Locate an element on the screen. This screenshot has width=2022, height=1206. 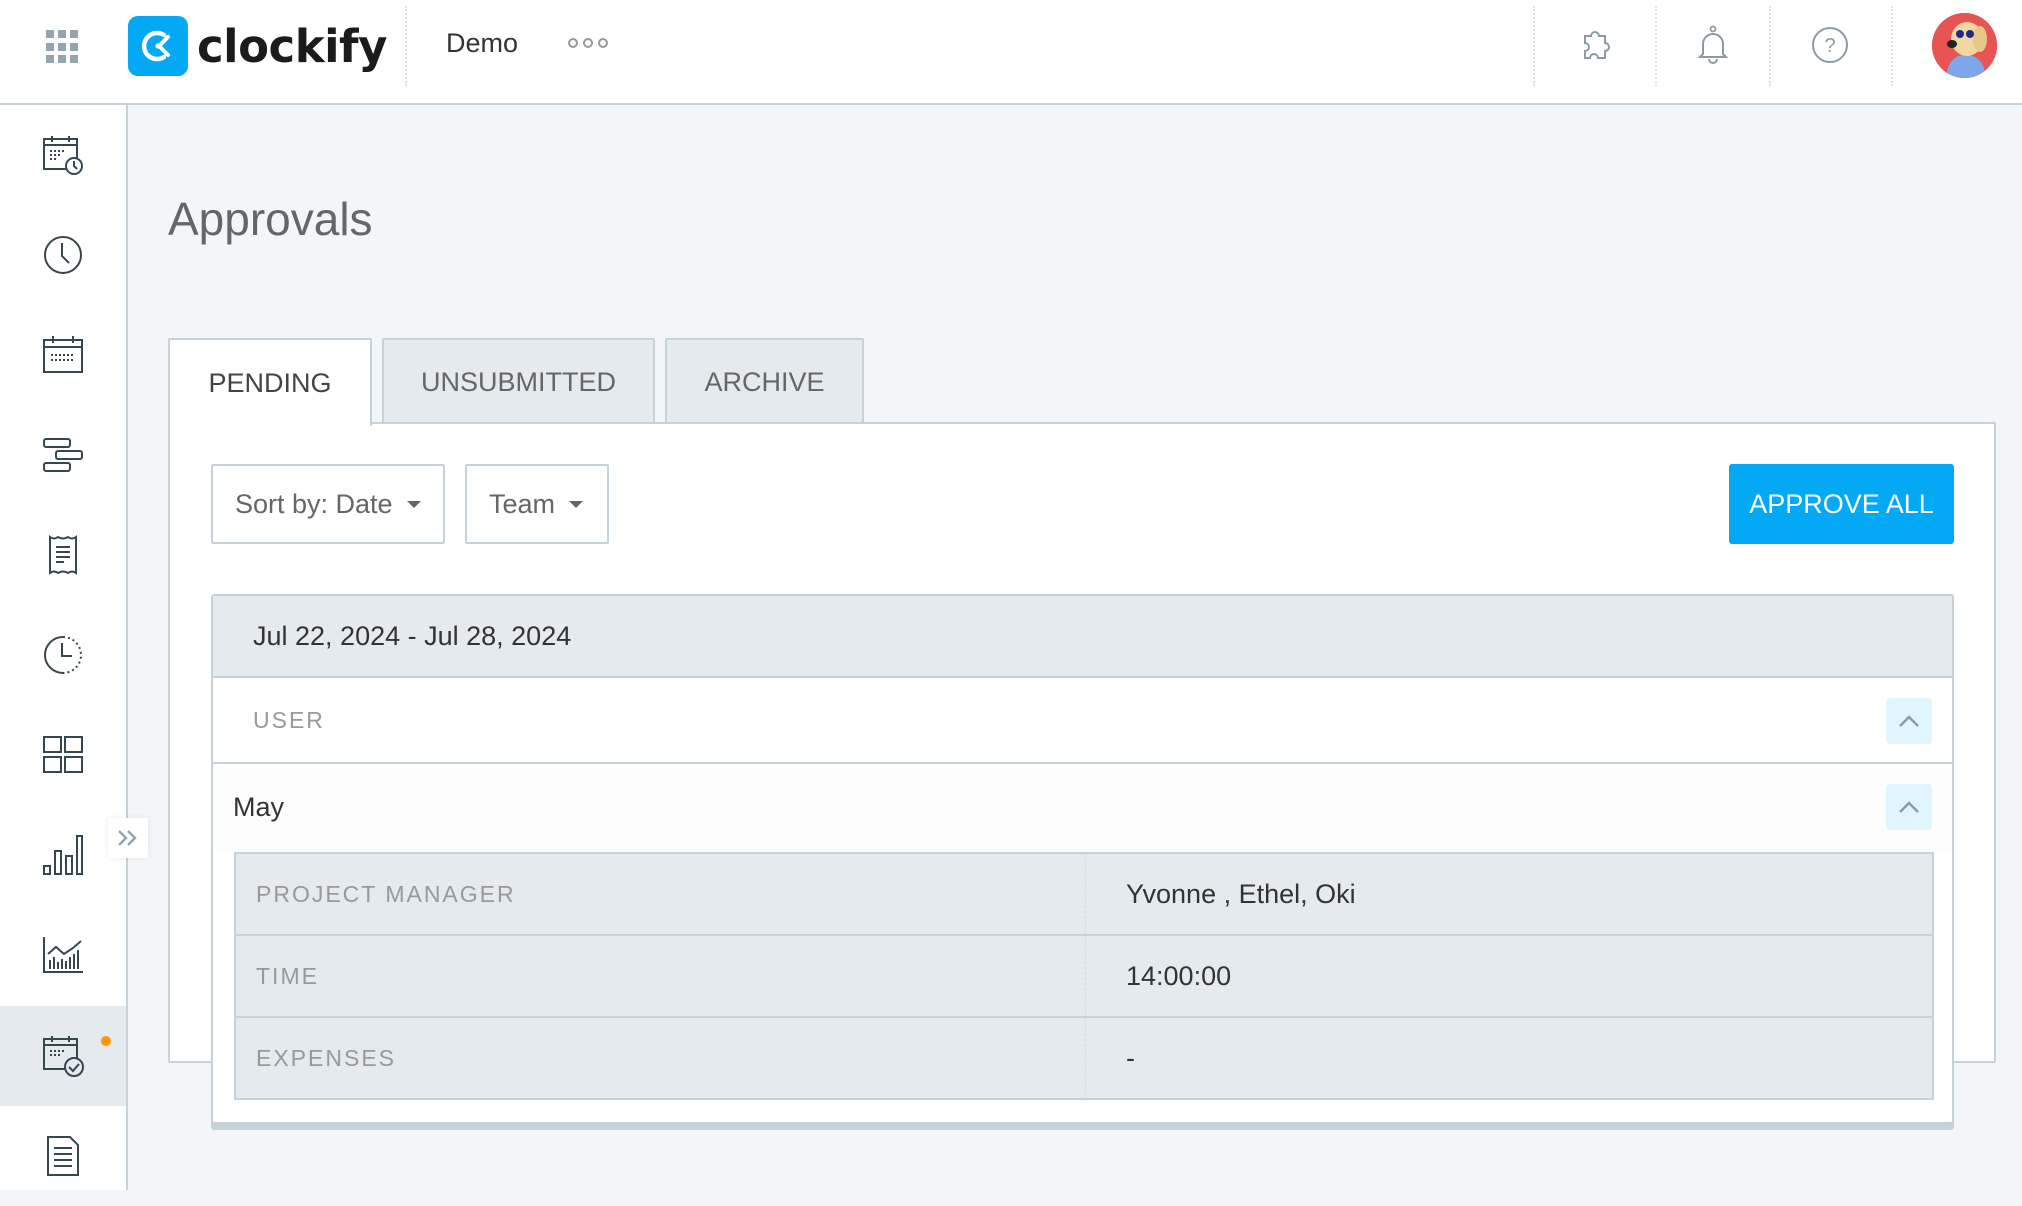
integrations-puzzle-icon is located at coordinates (1596, 45).